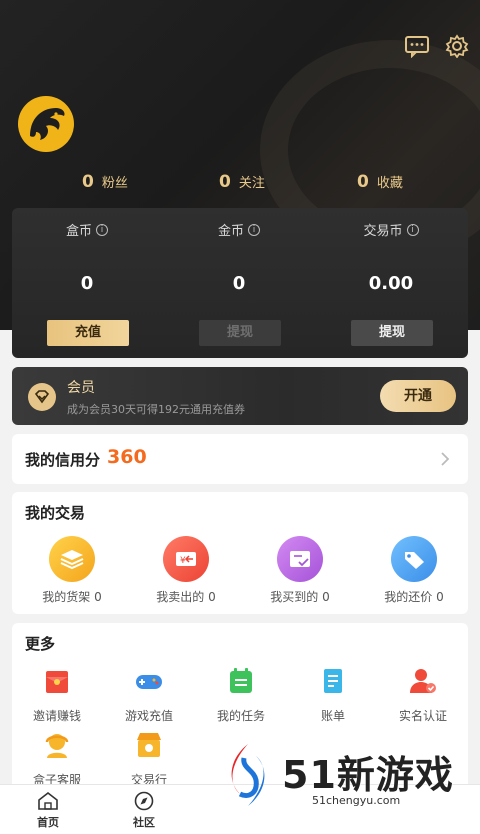  I want to click on task-calendar-icon, so click(241, 680).